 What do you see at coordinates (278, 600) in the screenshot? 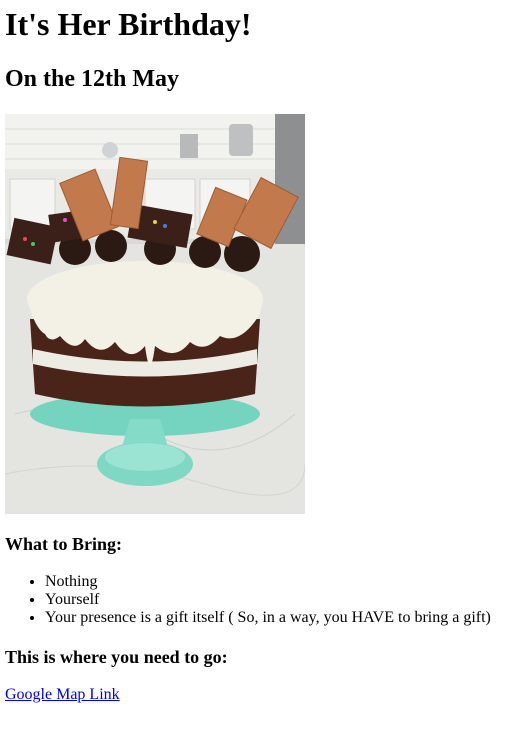
I see `list-item: Yourself` at bounding box center [278, 600].